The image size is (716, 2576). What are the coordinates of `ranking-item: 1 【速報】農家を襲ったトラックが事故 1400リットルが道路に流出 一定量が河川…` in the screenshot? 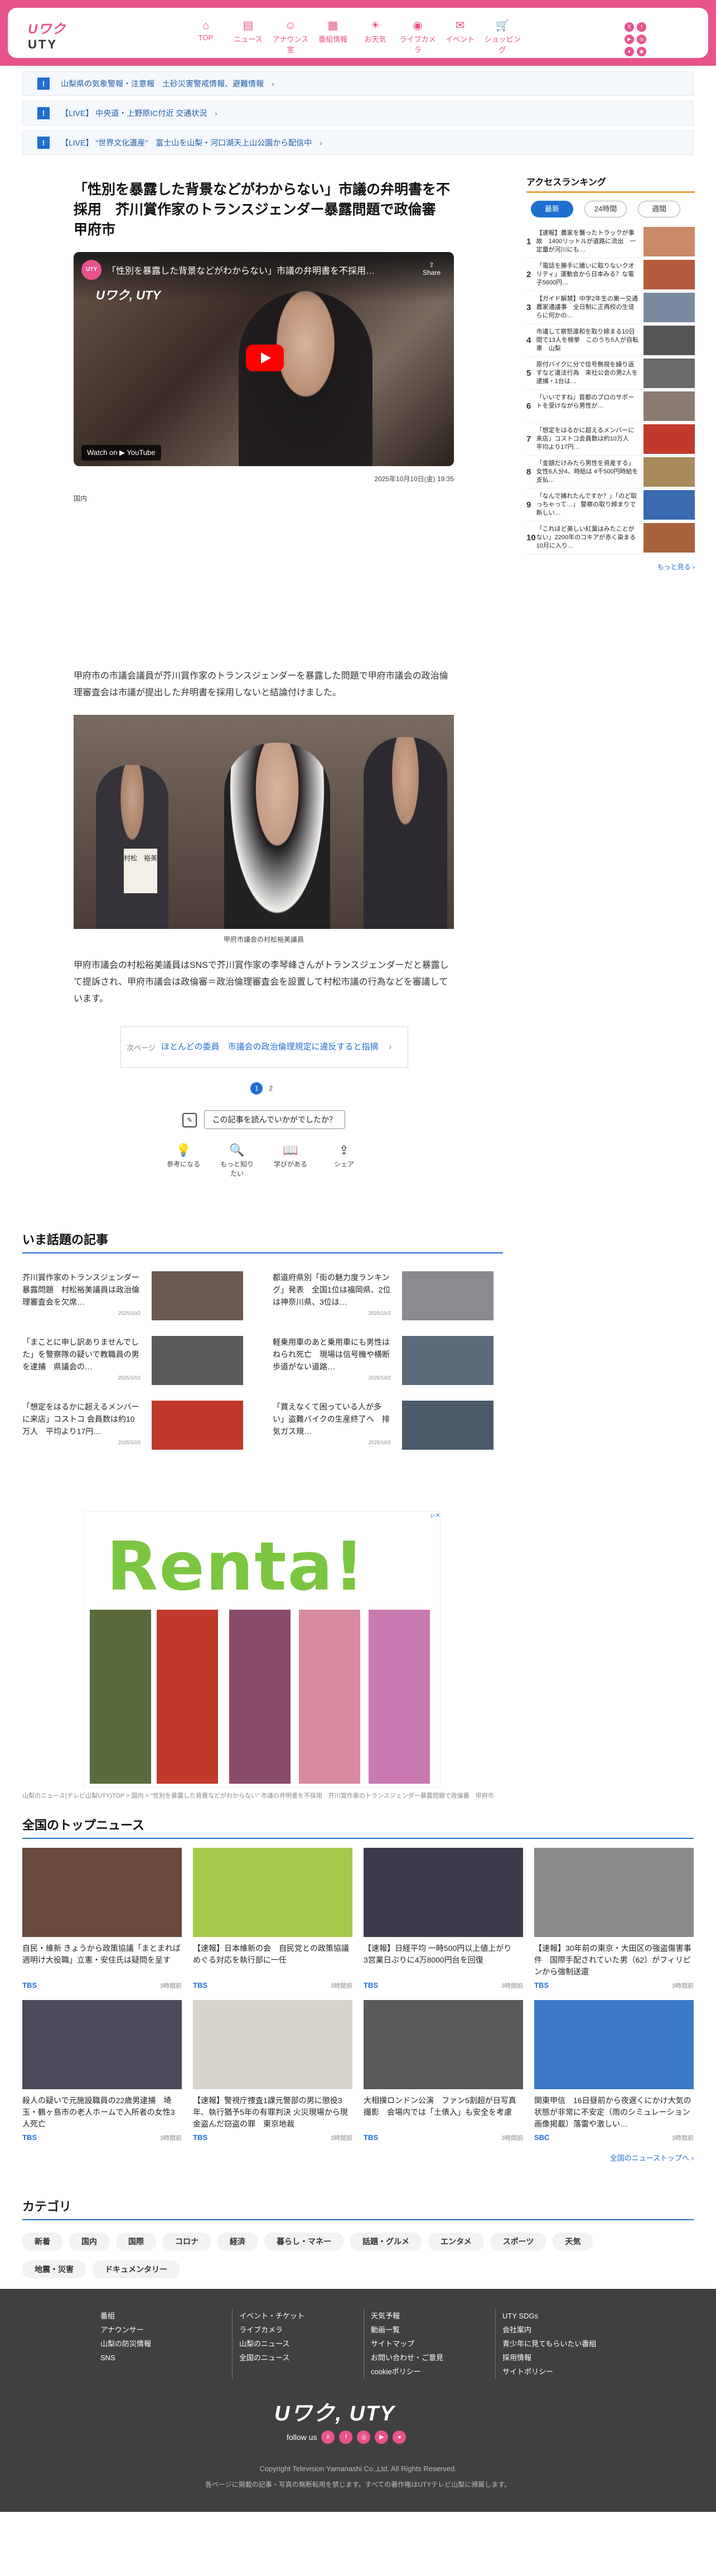 It's located at (610, 242).